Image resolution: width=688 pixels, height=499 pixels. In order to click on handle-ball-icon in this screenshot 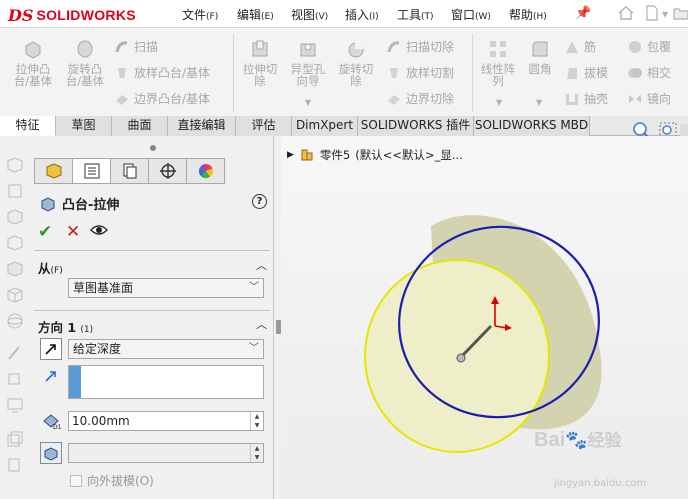, I will do `click(461, 358)`.